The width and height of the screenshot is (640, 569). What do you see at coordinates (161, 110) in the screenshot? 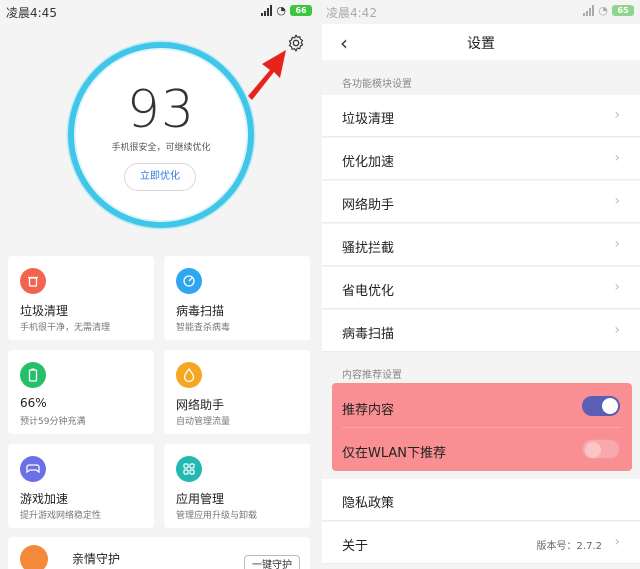
I see `security-score: 93` at bounding box center [161, 110].